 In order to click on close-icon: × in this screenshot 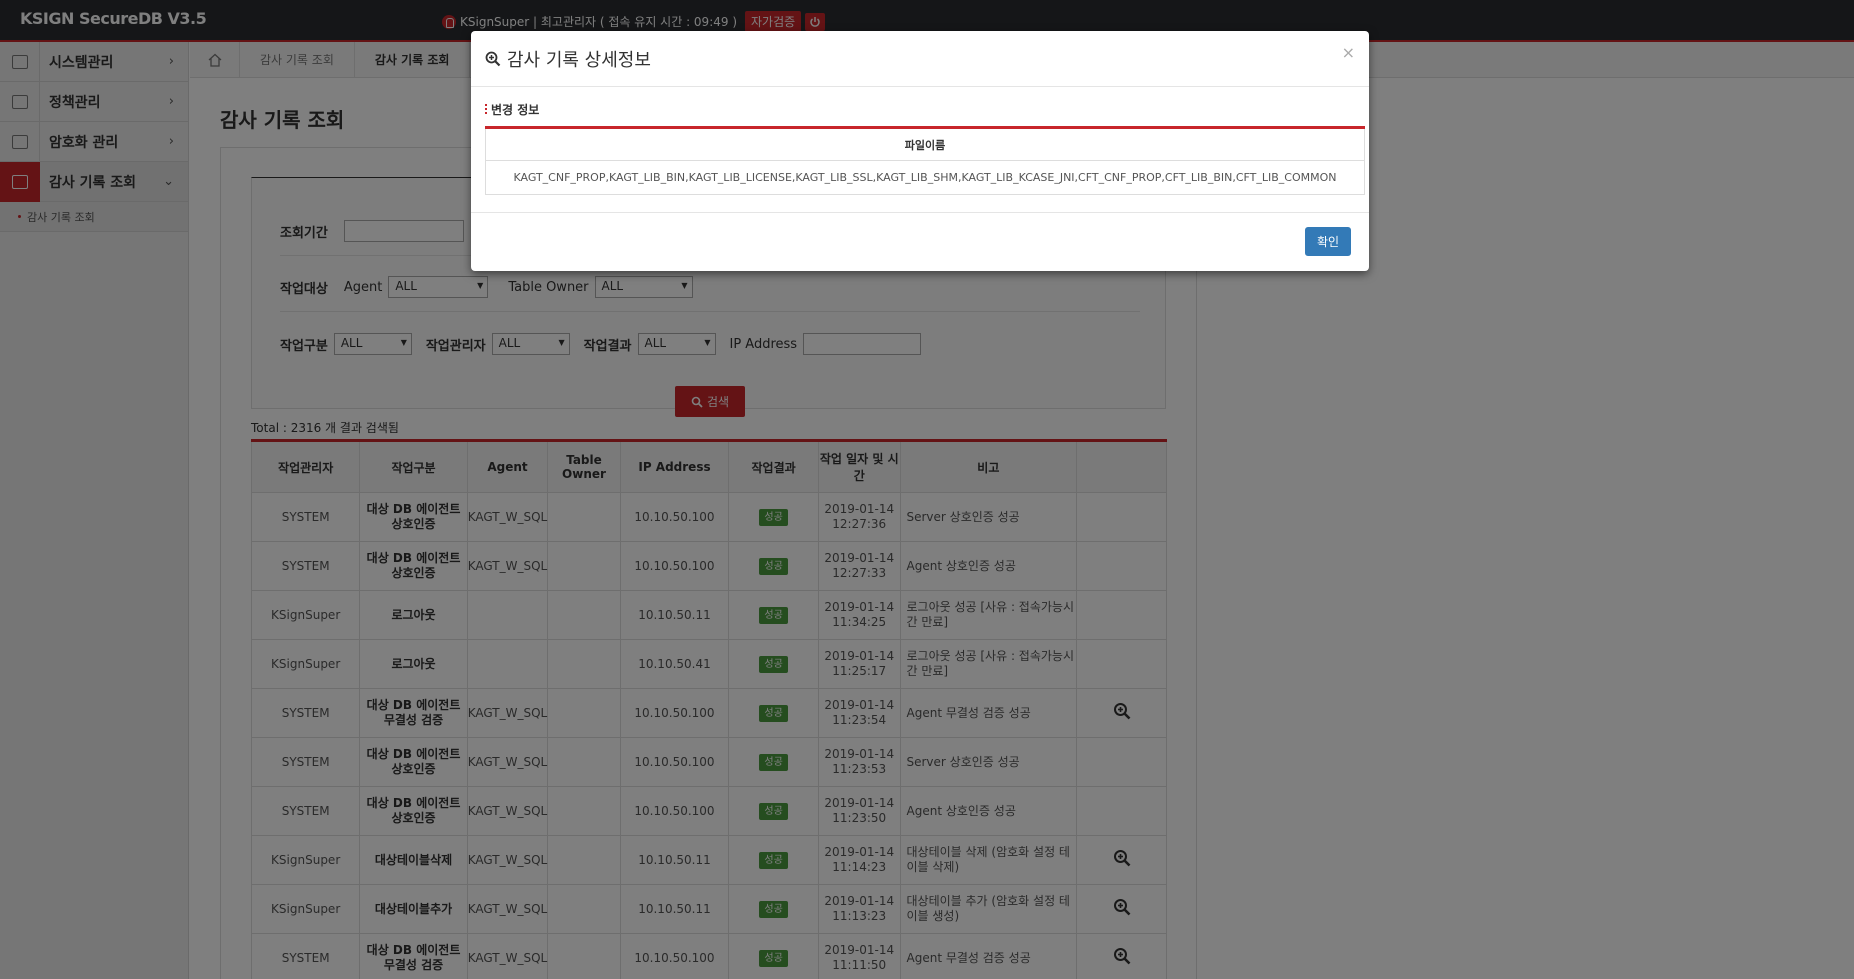, I will do `click(1348, 52)`.